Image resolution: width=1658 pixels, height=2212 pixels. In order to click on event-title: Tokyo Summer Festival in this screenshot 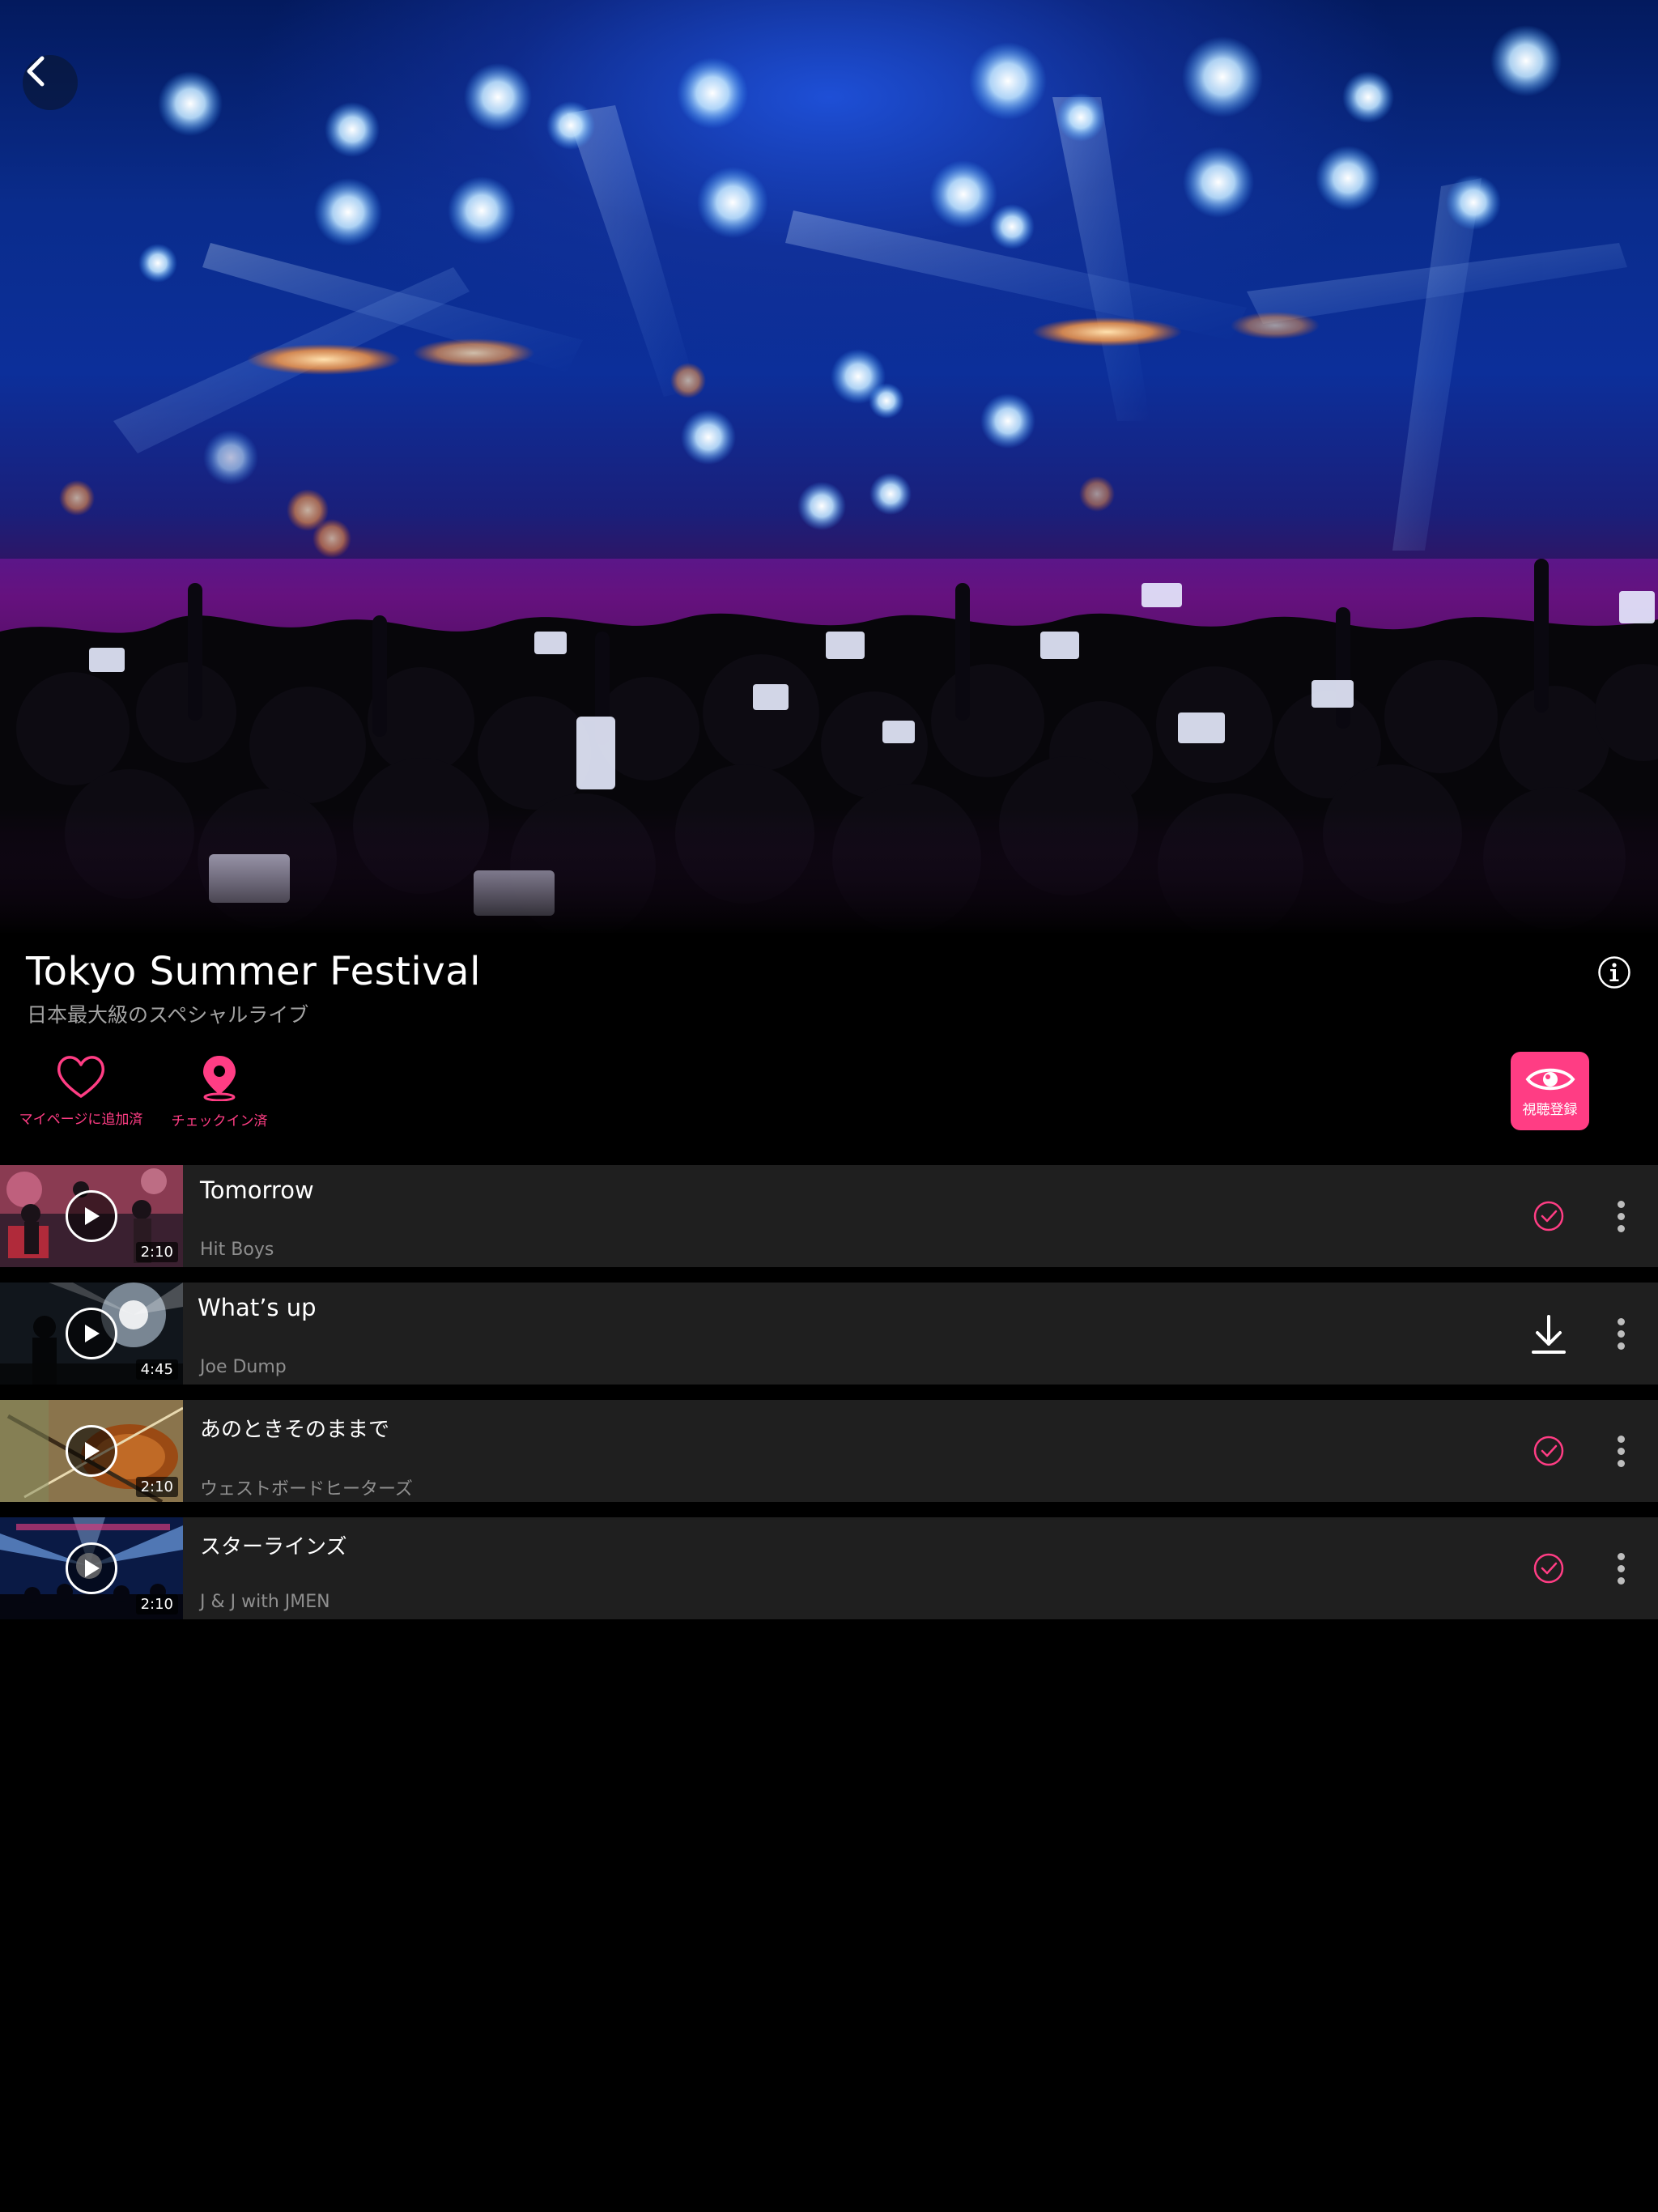, I will do `click(253, 971)`.